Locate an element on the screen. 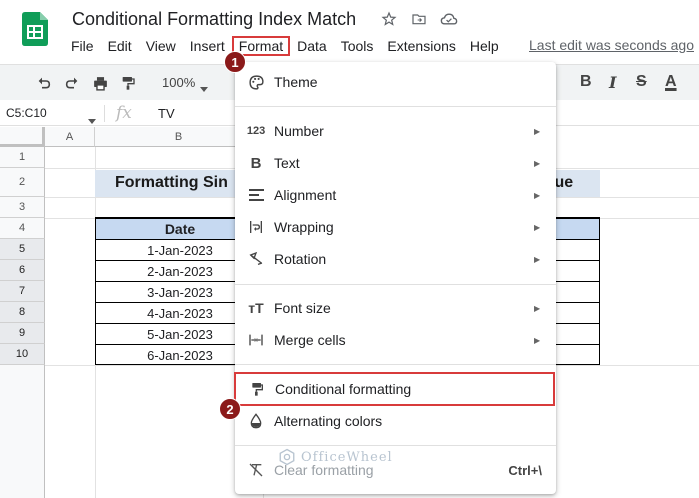 The height and width of the screenshot is (498, 699). print-icon is located at coordinates (100, 83).